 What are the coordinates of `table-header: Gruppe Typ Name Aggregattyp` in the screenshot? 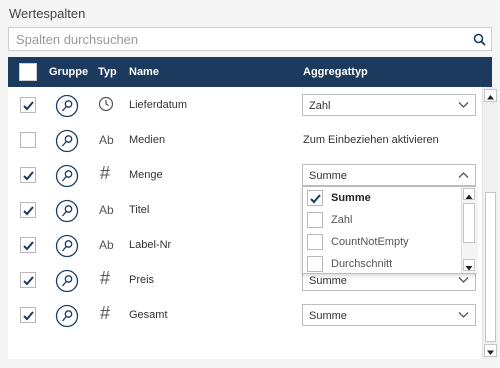 It's located at (250, 72).